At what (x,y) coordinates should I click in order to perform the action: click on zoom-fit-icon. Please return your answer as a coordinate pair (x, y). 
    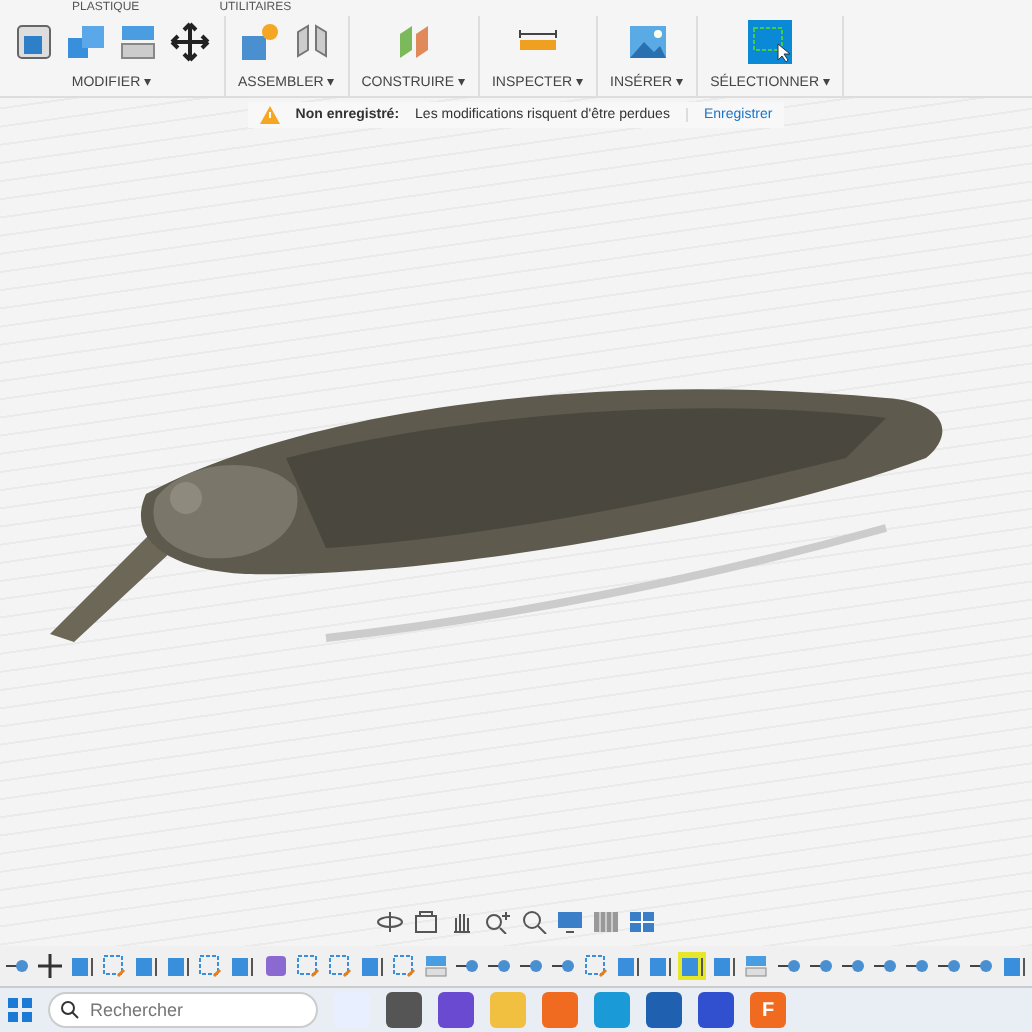
    Looking at the image, I should click on (534, 922).